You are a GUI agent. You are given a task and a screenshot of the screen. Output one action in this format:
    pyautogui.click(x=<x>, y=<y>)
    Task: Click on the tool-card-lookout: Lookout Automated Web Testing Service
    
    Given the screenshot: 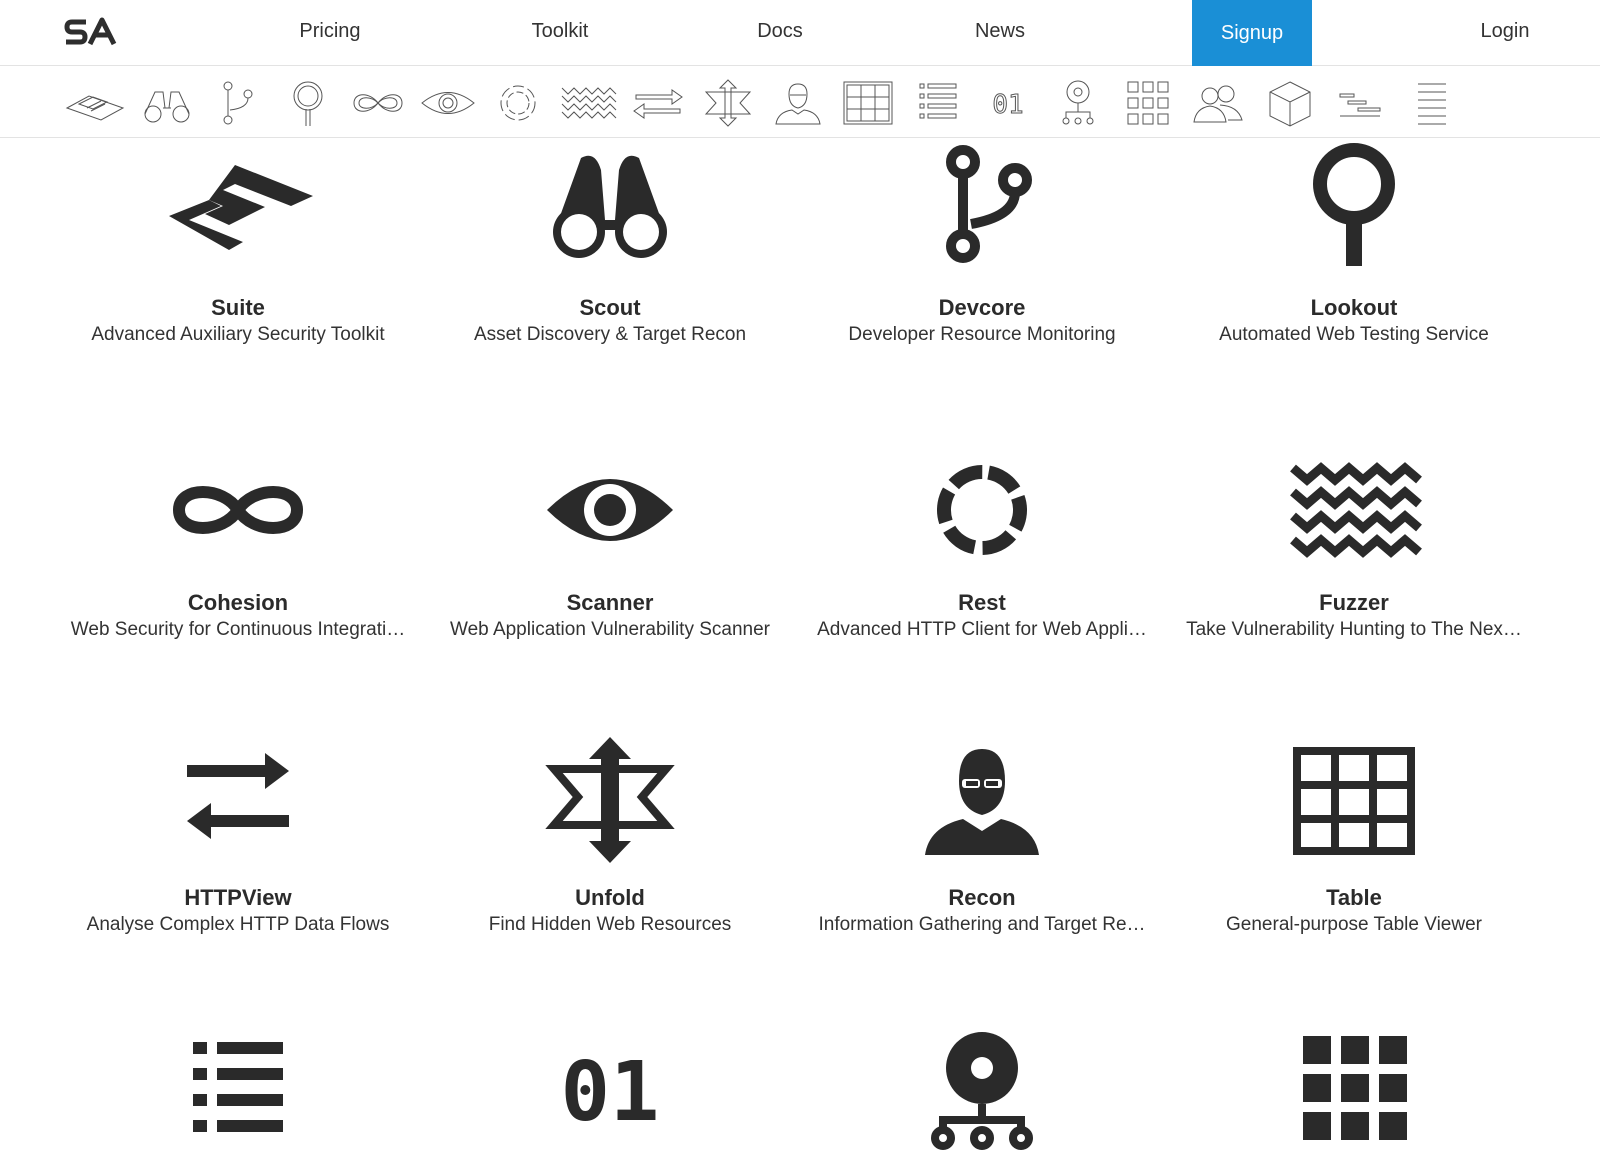 What is the action you would take?
    pyautogui.click(x=1354, y=250)
    